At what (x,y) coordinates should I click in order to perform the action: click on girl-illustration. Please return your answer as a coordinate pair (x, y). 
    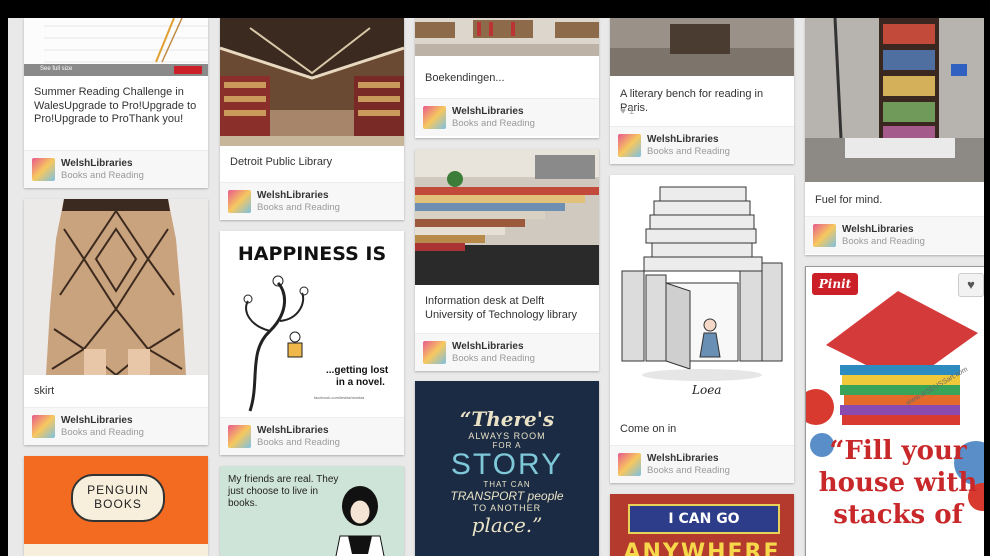
    Looking at the image, I should click on (360, 521).